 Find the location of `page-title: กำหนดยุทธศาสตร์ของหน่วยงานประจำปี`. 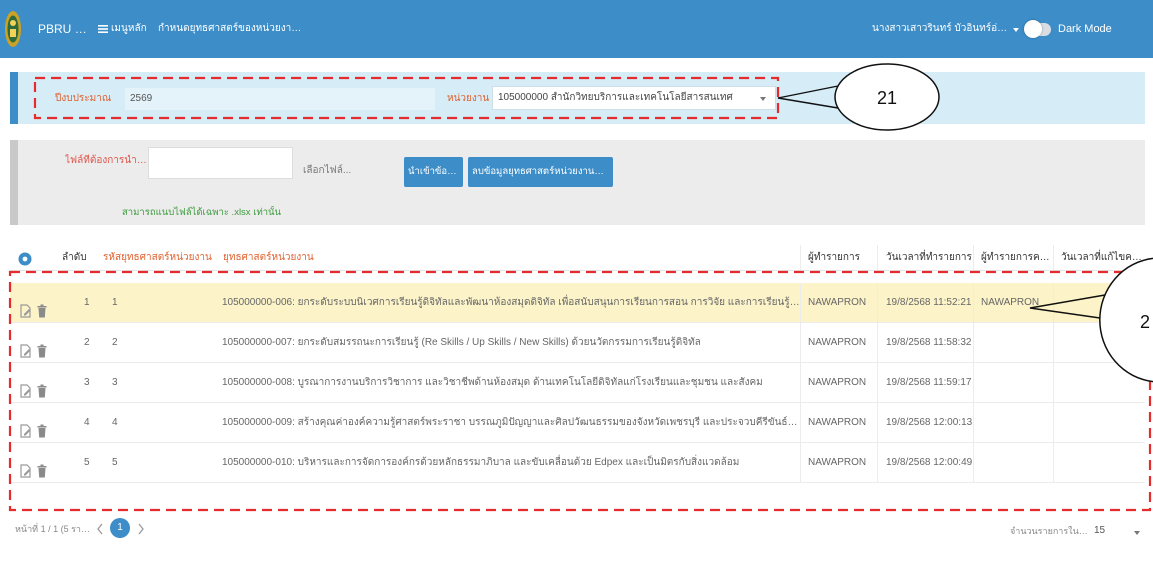

page-title: กำหนดยุทธศาสตร์ของหน่วยงานประจำปี is located at coordinates (230, 28).